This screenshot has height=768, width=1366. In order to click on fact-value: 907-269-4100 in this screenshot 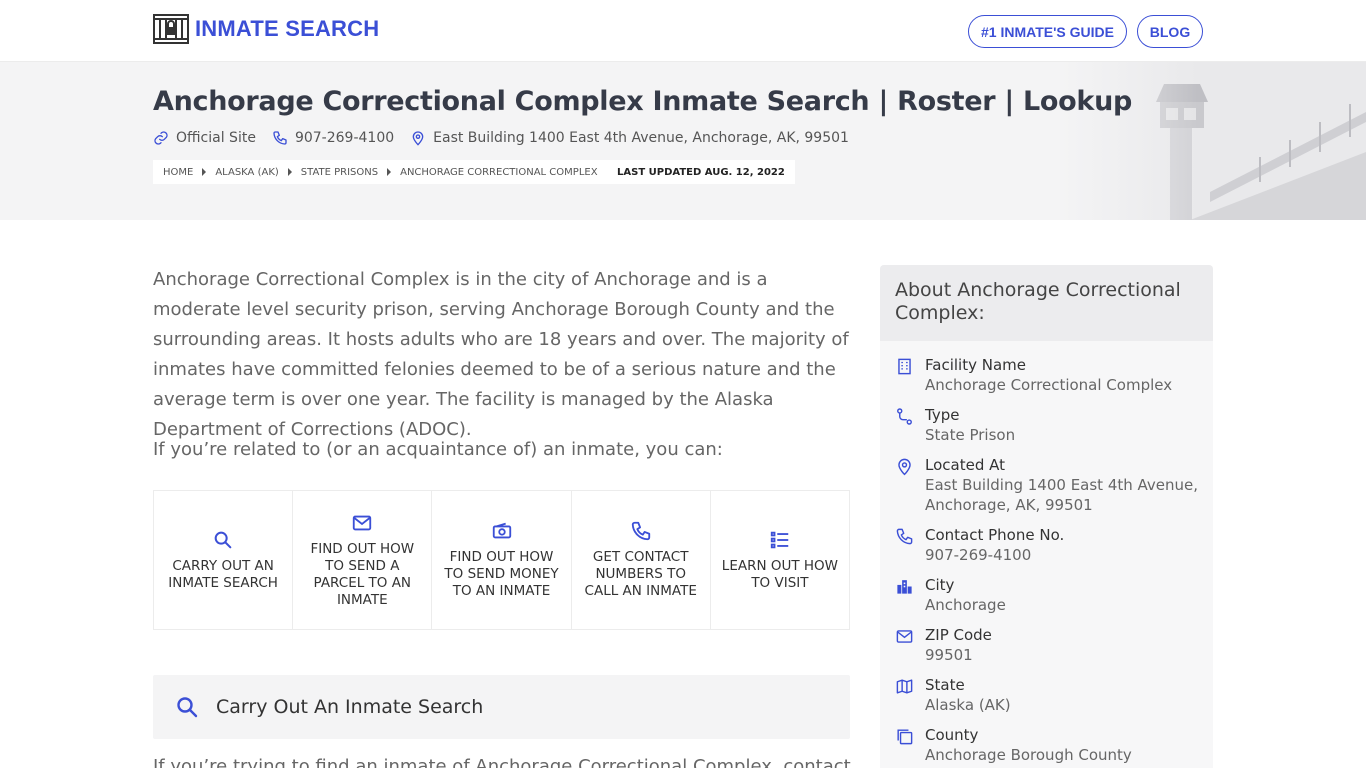, I will do `click(994, 555)`.